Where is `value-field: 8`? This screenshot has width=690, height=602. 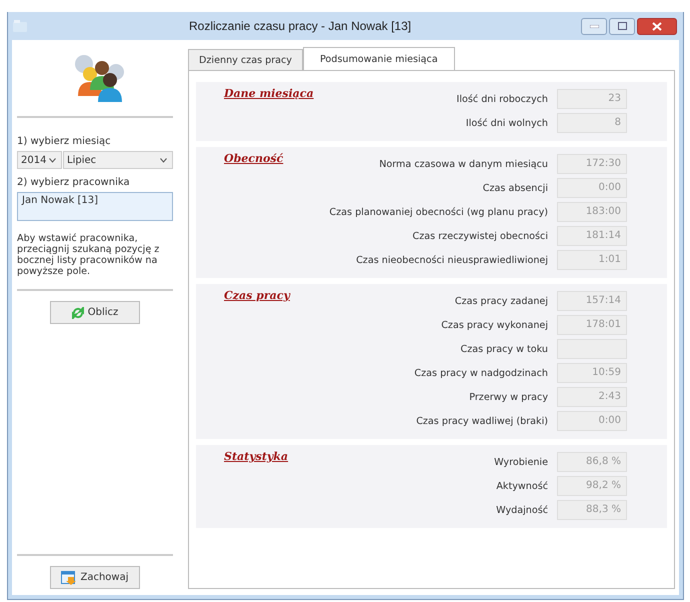
value-field: 8 is located at coordinates (592, 123).